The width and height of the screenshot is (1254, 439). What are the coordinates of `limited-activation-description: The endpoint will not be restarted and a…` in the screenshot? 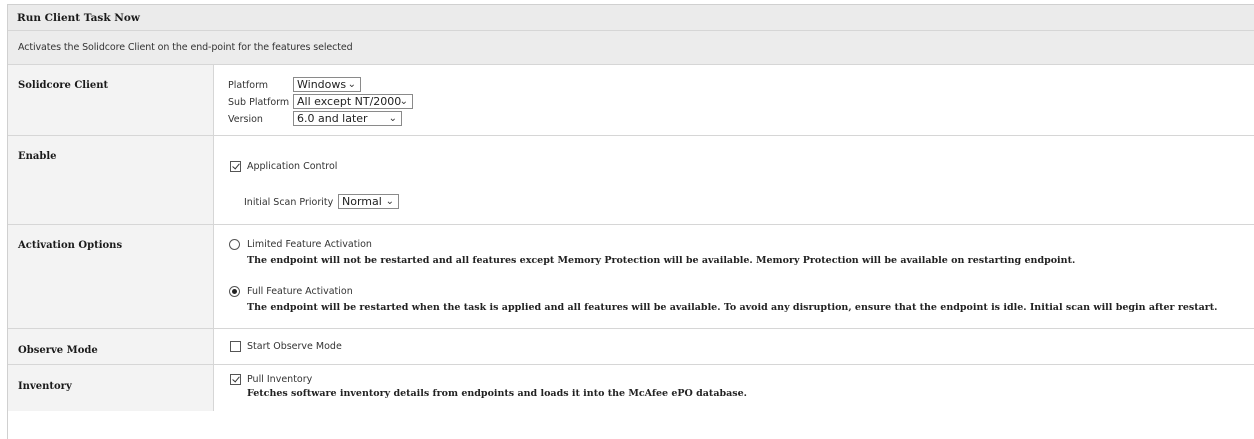 It's located at (661, 260).